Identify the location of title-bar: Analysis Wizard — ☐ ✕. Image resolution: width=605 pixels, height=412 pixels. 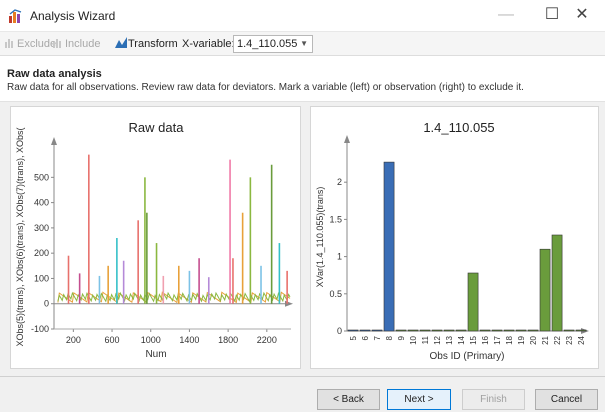
(302, 16).